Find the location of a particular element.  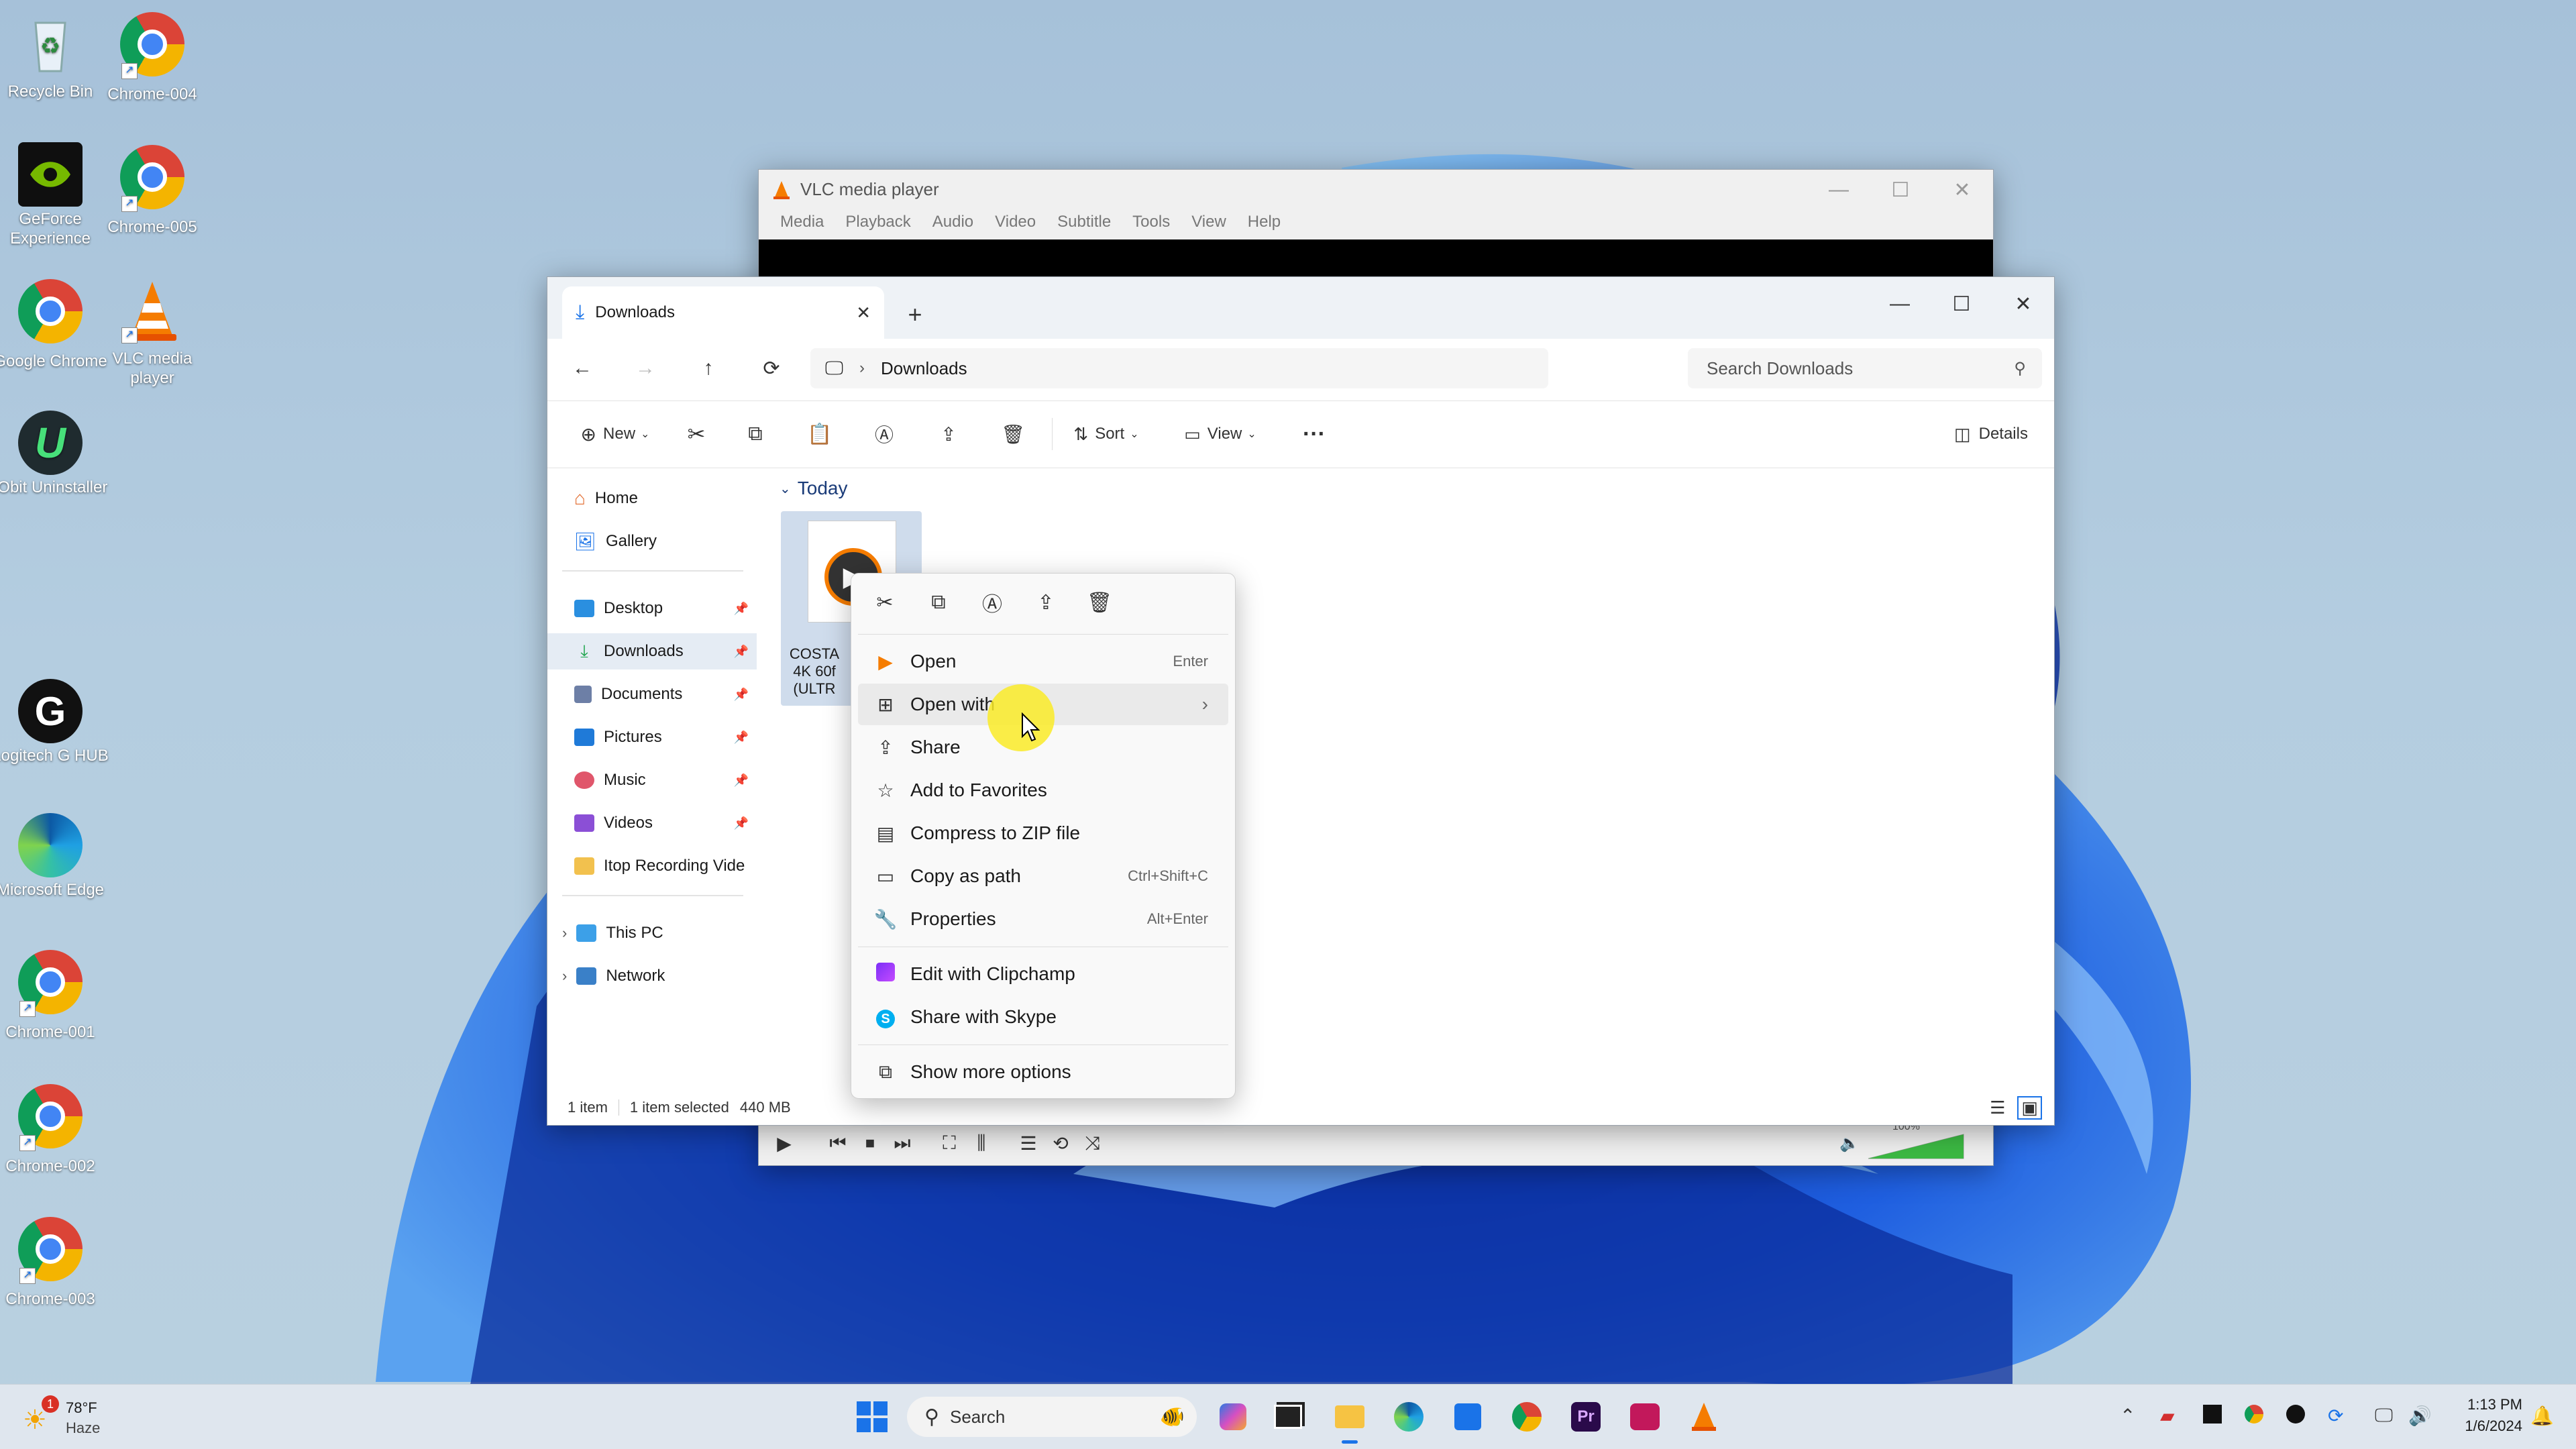

desktop-icon-iobit: U IObit Uninstaller is located at coordinates (55, 454).